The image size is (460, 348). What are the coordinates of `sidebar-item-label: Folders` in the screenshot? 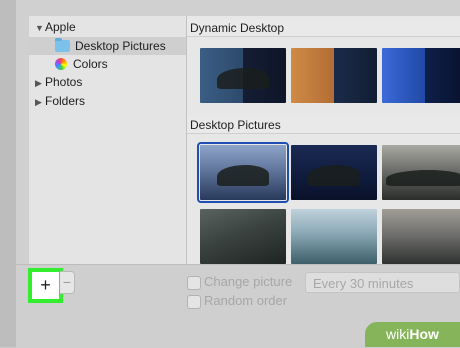 It's located at (65, 101).